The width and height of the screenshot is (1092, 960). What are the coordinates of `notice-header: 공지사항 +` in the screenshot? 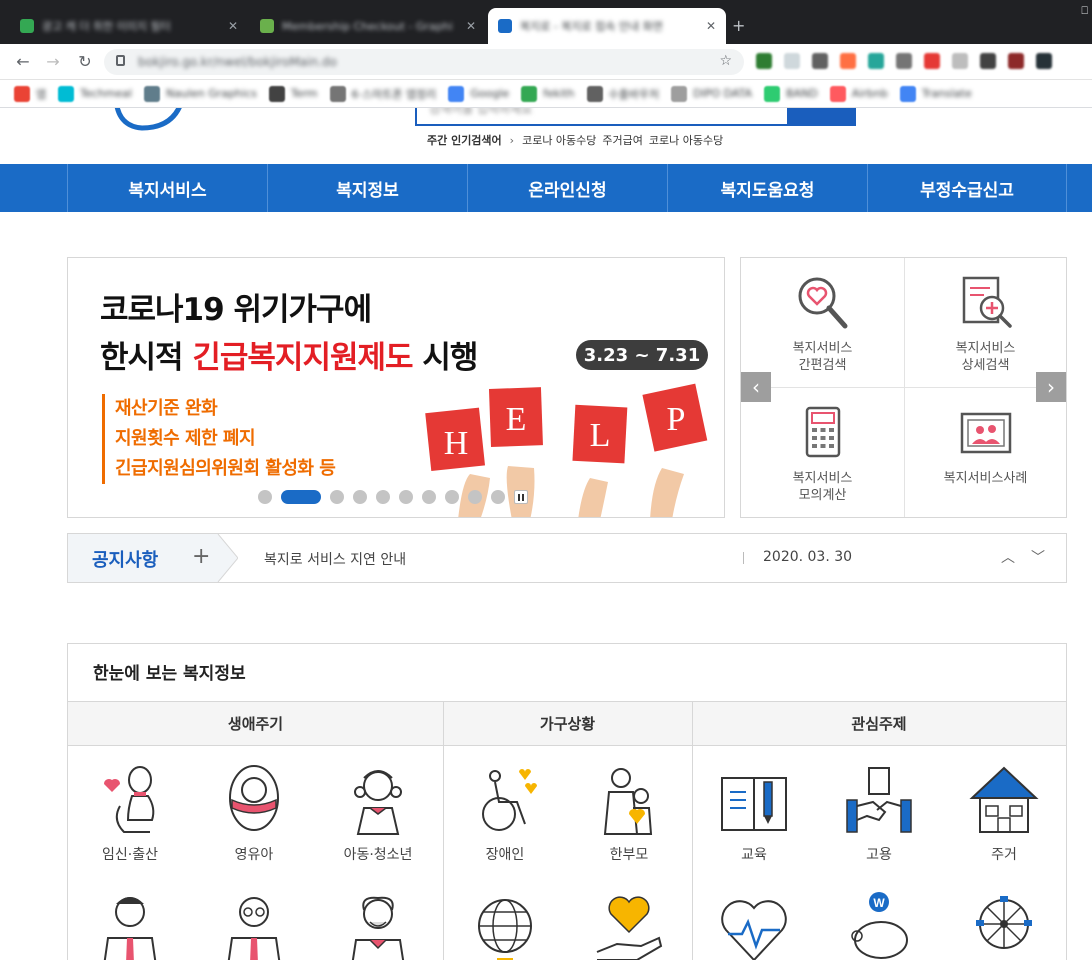 It's located at (143, 558).